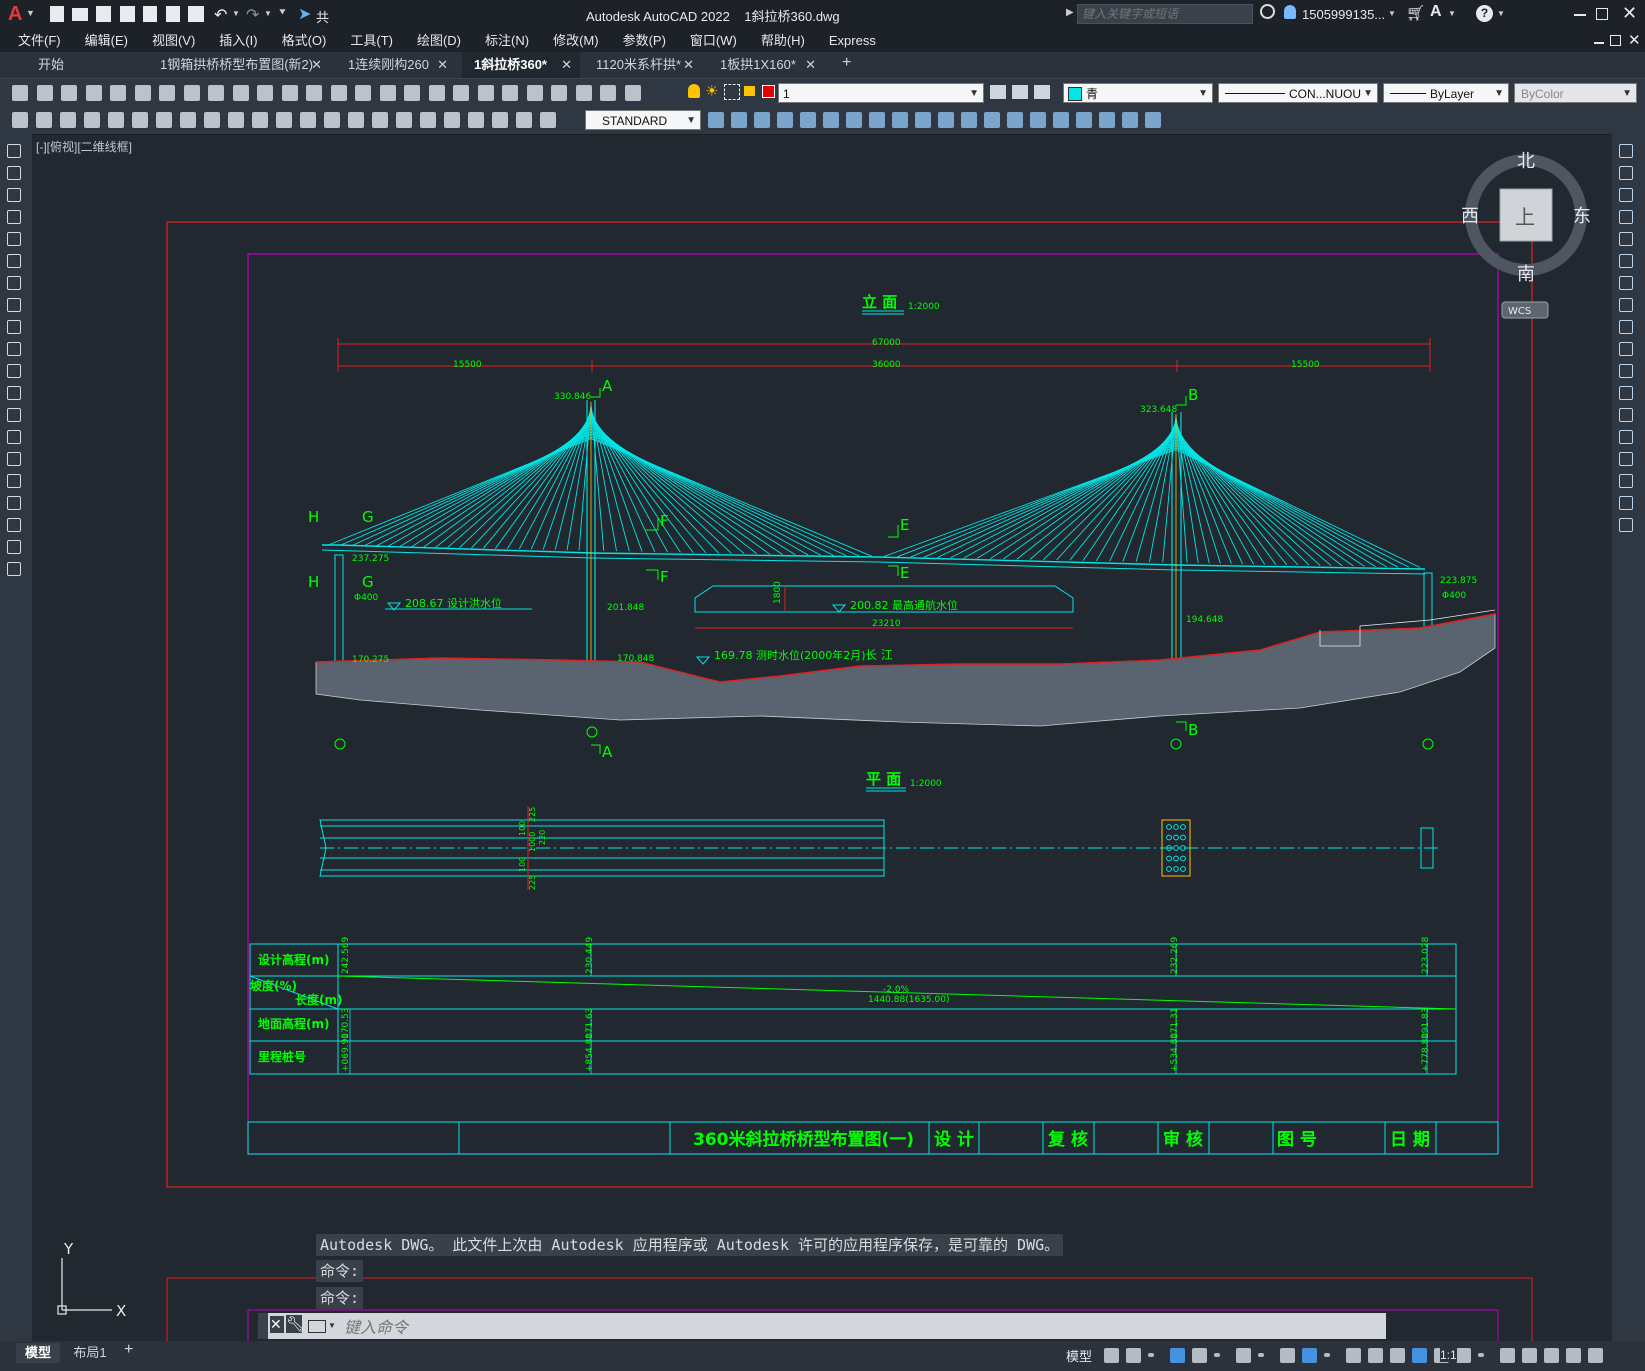  Describe the element at coordinates (1287, 1355) in the screenshot. I see `object-track-icon` at that location.